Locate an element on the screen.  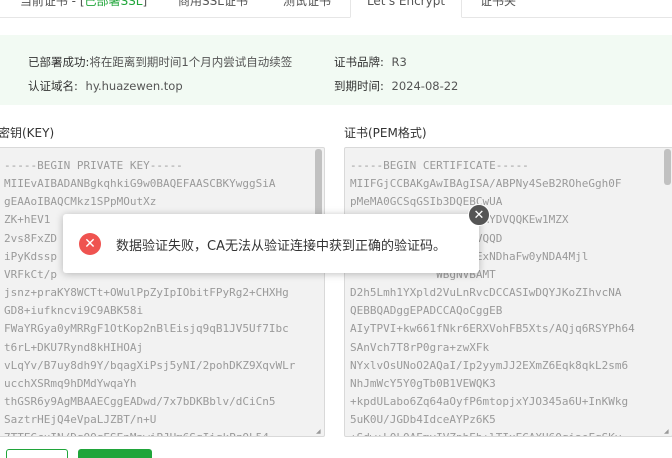
private-key-scrollbar is located at coordinates (318, 291).